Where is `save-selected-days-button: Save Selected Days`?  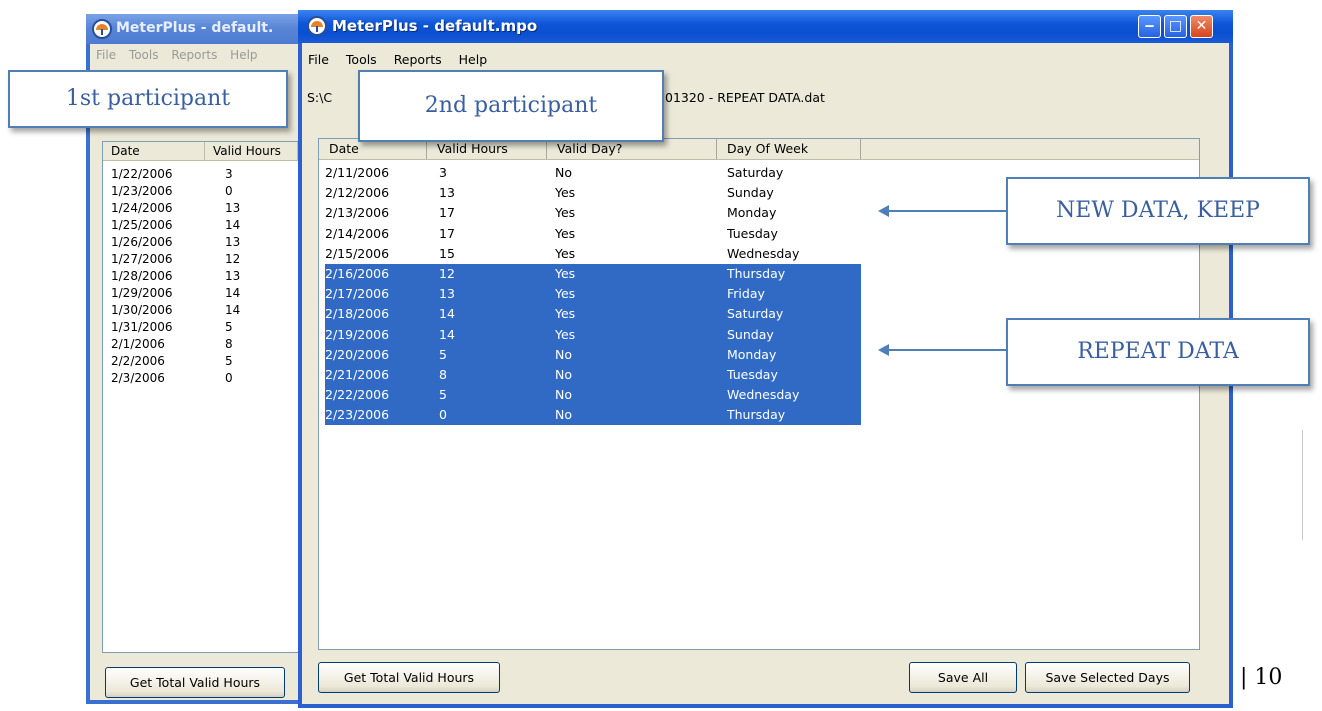
save-selected-days-button: Save Selected Days is located at coordinates (1107, 677).